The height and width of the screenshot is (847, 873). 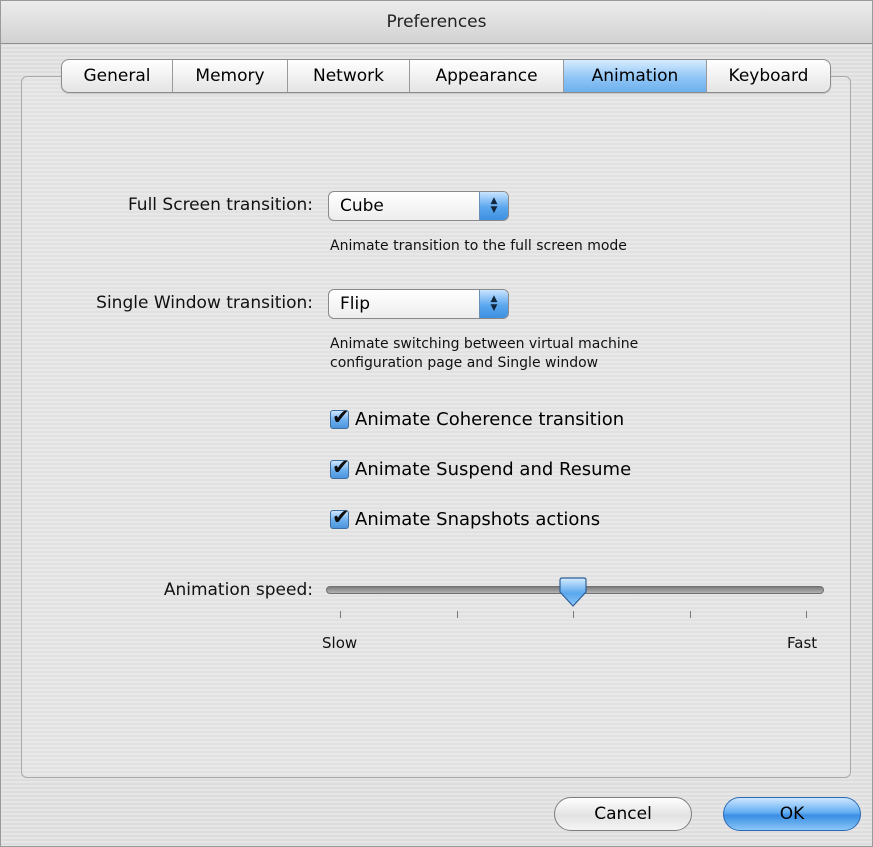 I want to click on single-window-transition-popup: Flip ▲ ▼, so click(x=418, y=304).